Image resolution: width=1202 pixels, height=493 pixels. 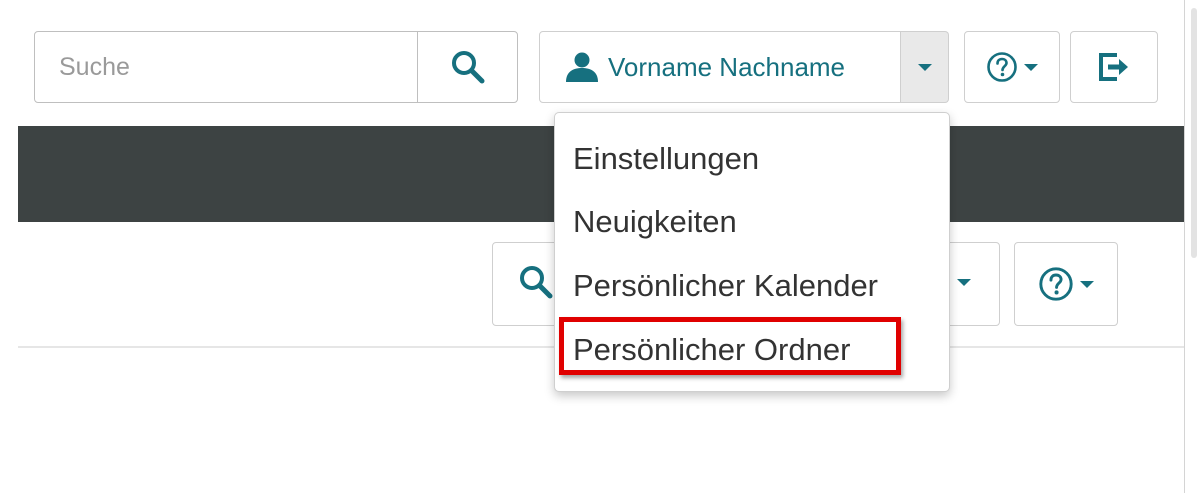 What do you see at coordinates (727, 66) in the screenshot?
I see `user-name: Vorname Nachname` at bounding box center [727, 66].